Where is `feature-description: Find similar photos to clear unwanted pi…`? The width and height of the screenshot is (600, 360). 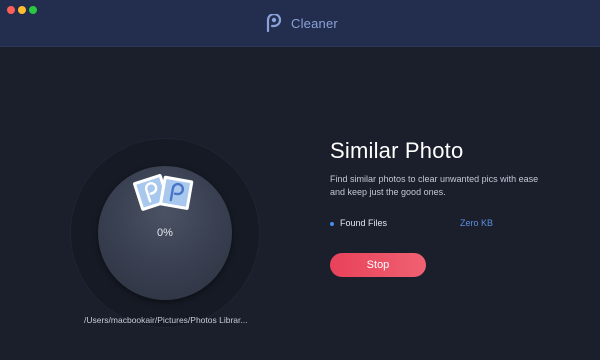
feature-description: Find similar photos to clear unwanted pi… is located at coordinates (434, 185).